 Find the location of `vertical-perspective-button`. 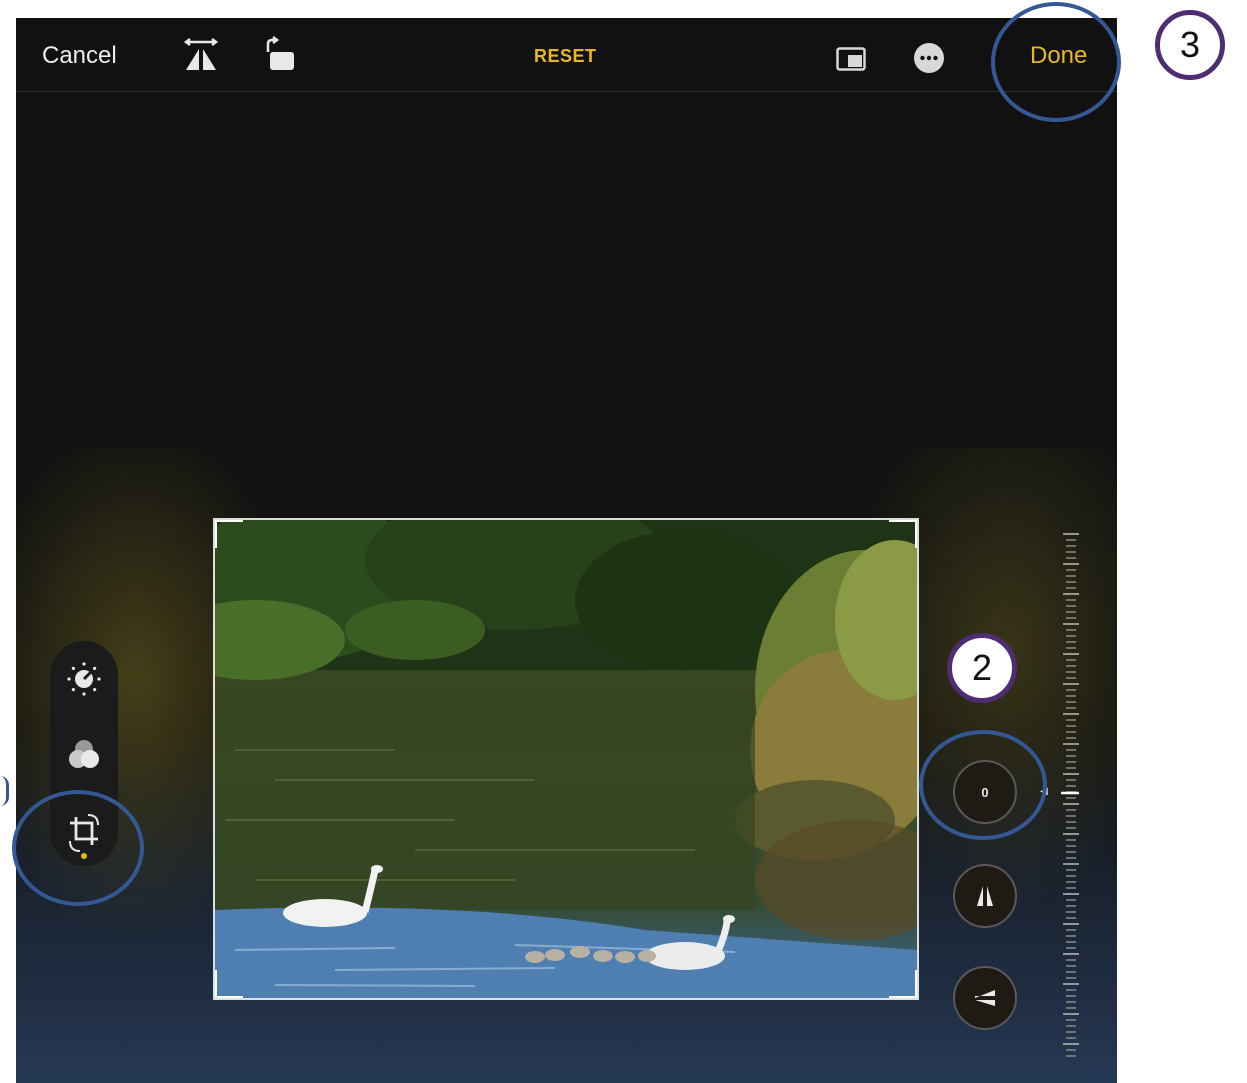

vertical-perspective-button is located at coordinates (985, 896).